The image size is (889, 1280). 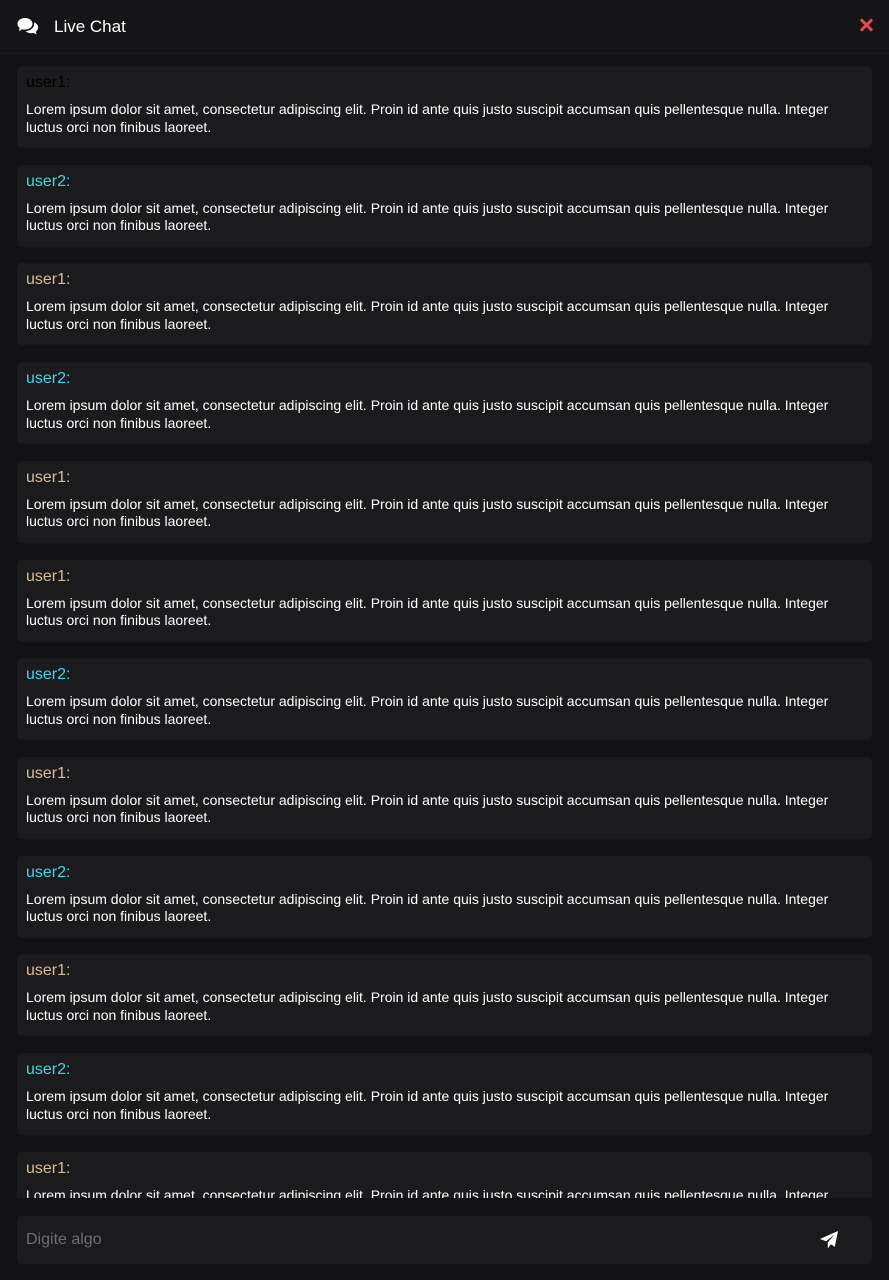 What do you see at coordinates (90, 26) in the screenshot?
I see `chat-title: Live Chat` at bounding box center [90, 26].